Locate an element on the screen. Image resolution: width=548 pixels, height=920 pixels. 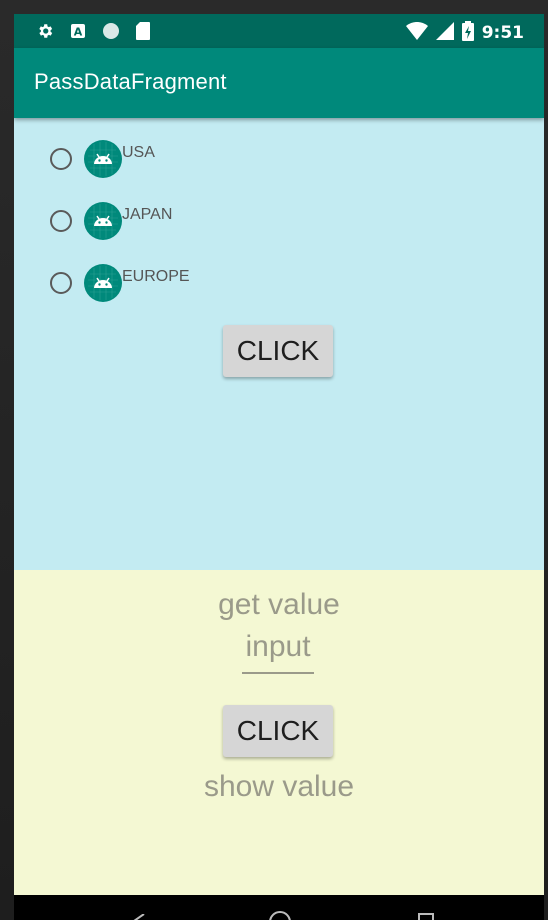
radio-label: JAPAN is located at coordinates (147, 214).